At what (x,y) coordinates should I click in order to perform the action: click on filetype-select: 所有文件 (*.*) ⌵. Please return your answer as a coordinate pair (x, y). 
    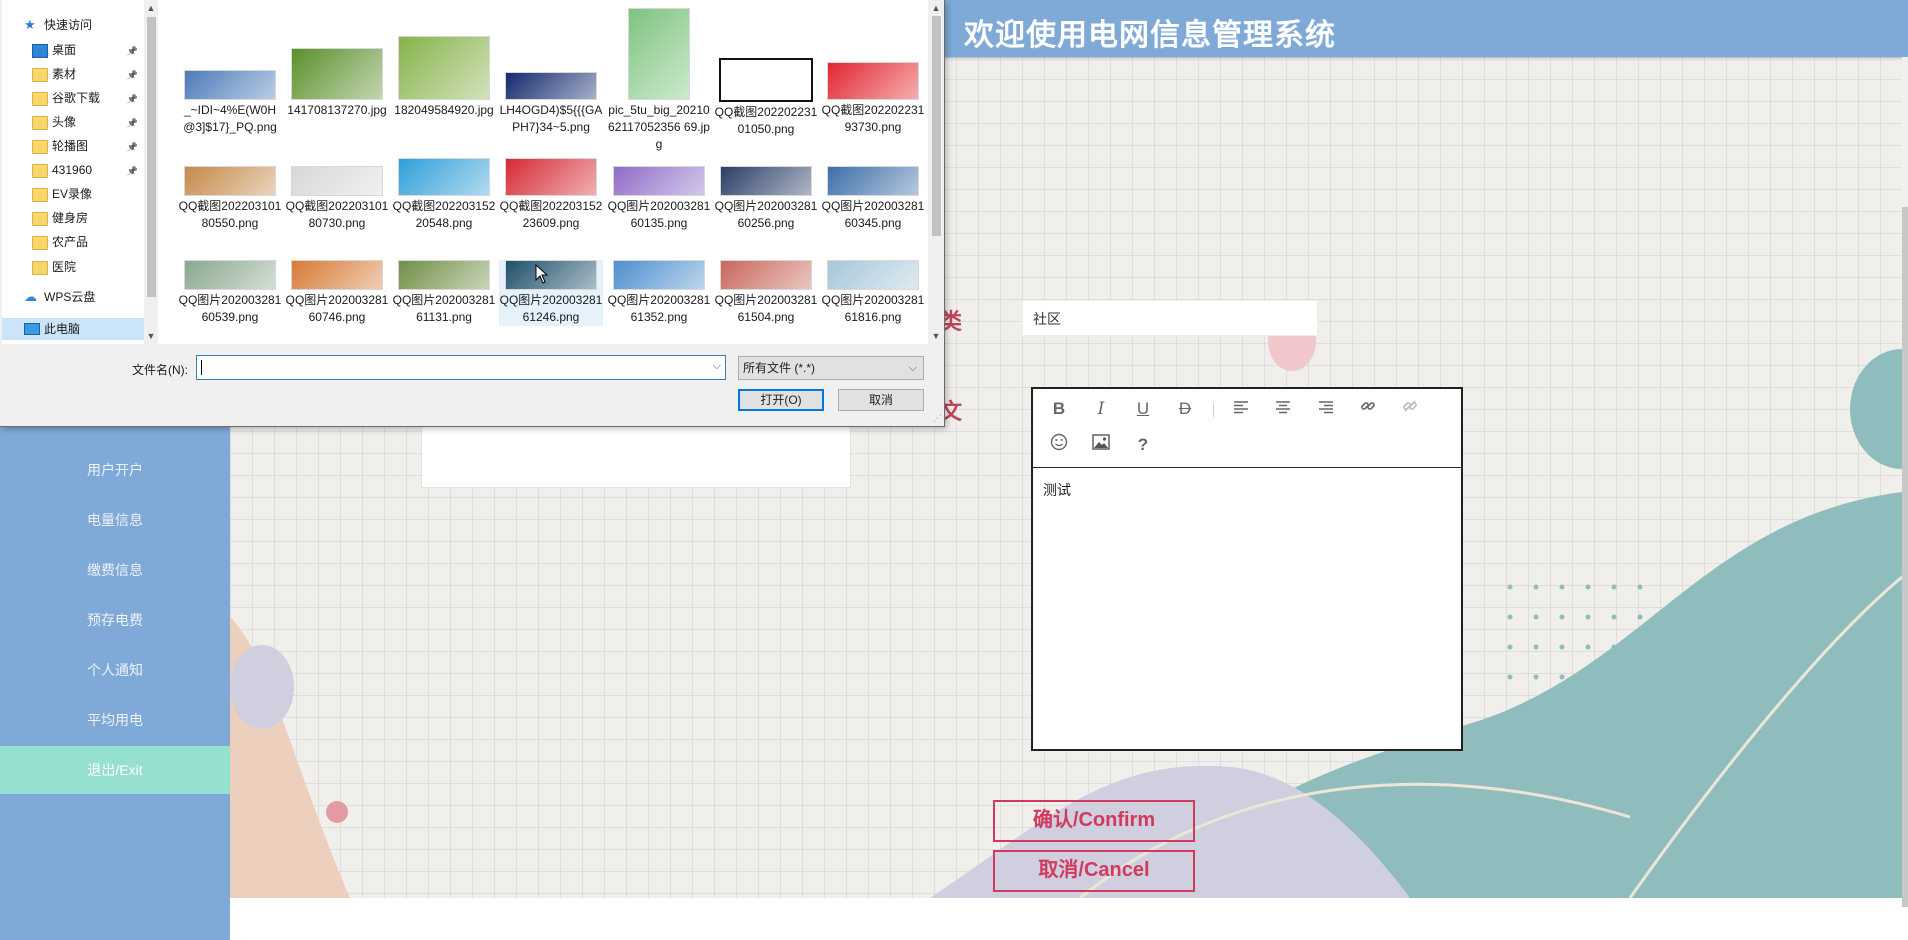
    Looking at the image, I should click on (831, 368).